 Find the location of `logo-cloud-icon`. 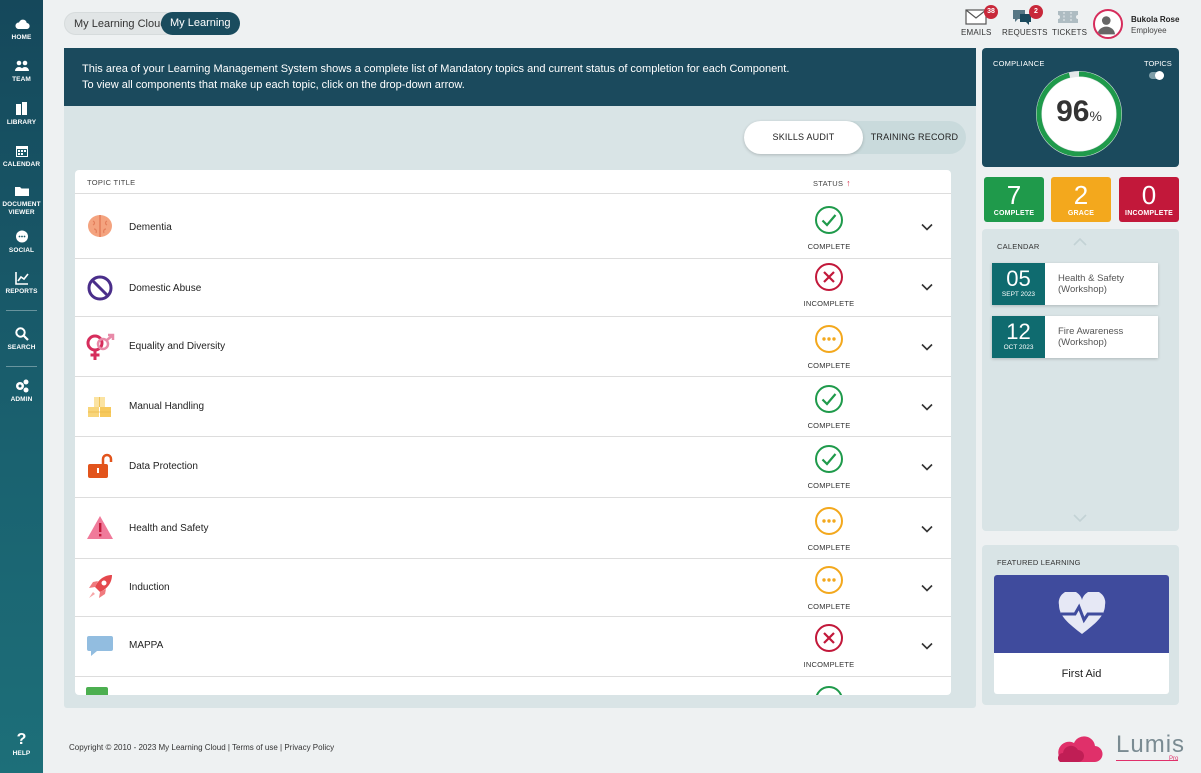

logo-cloud-icon is located at coordinates (1080, 749).